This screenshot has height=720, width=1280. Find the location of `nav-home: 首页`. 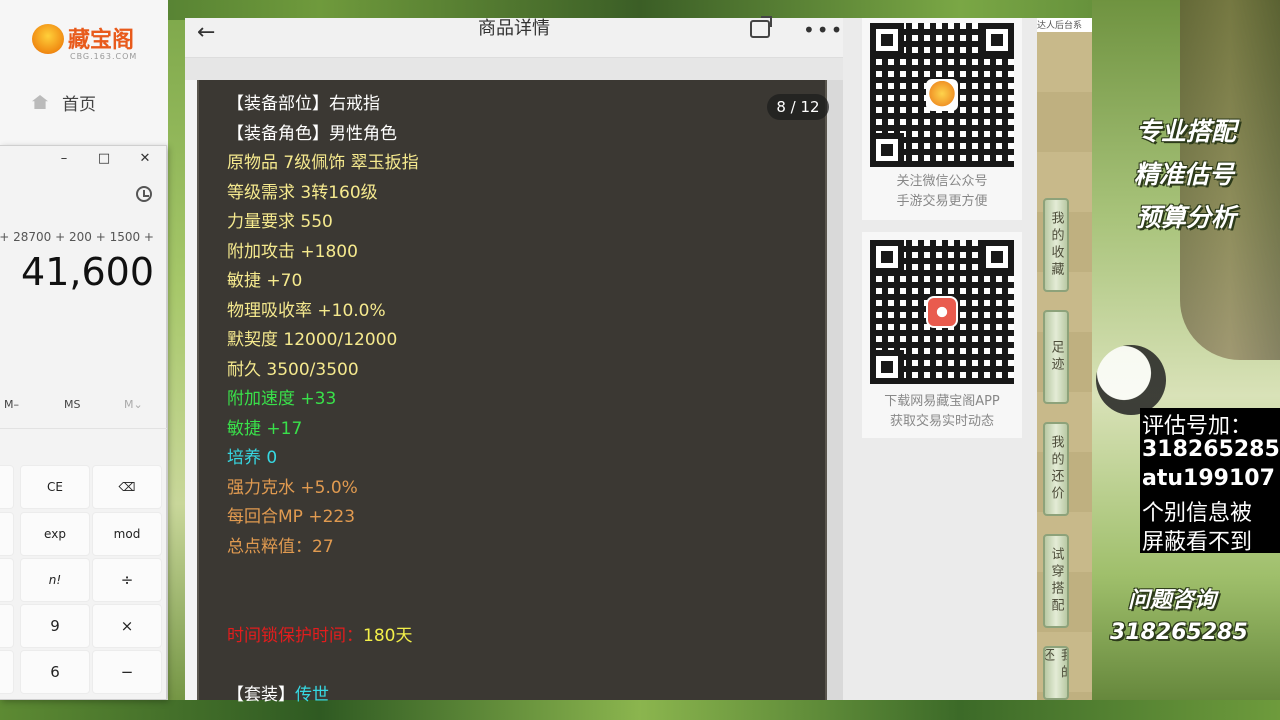

nav-home: 首页 is located at coordinates (64, 102).